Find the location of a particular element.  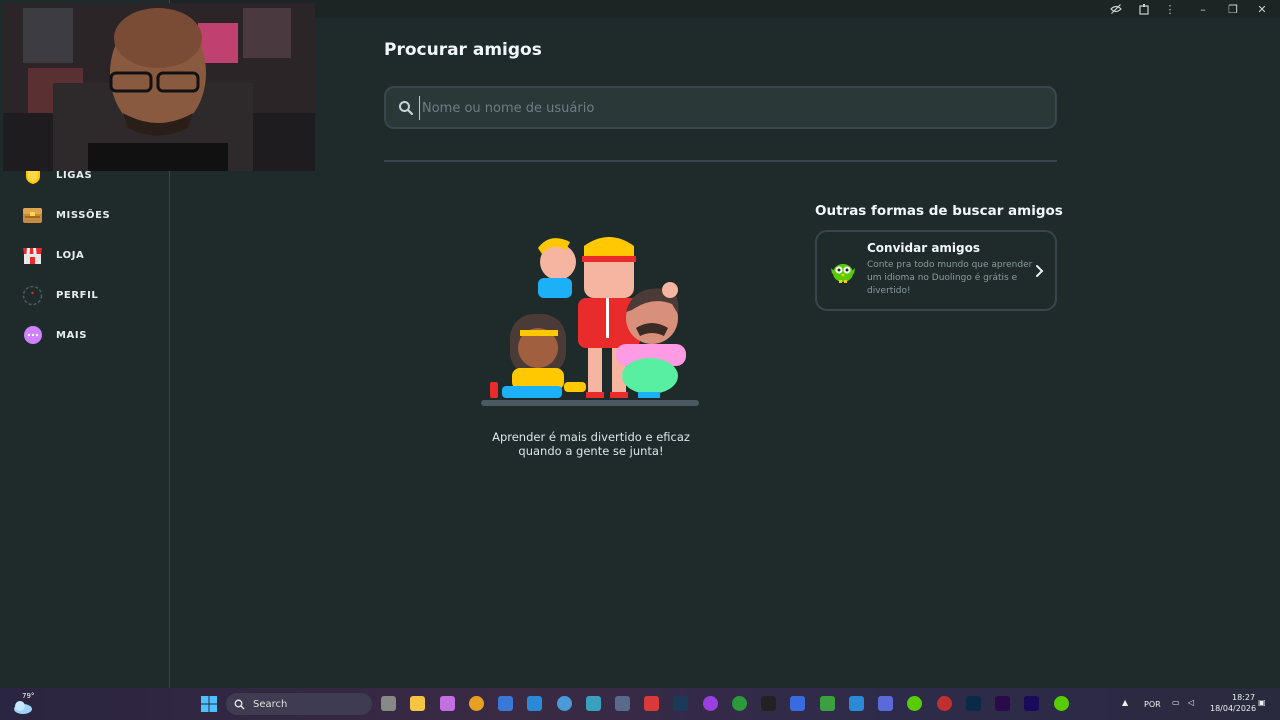

chrome-icon is located at coordinates (476, 703).